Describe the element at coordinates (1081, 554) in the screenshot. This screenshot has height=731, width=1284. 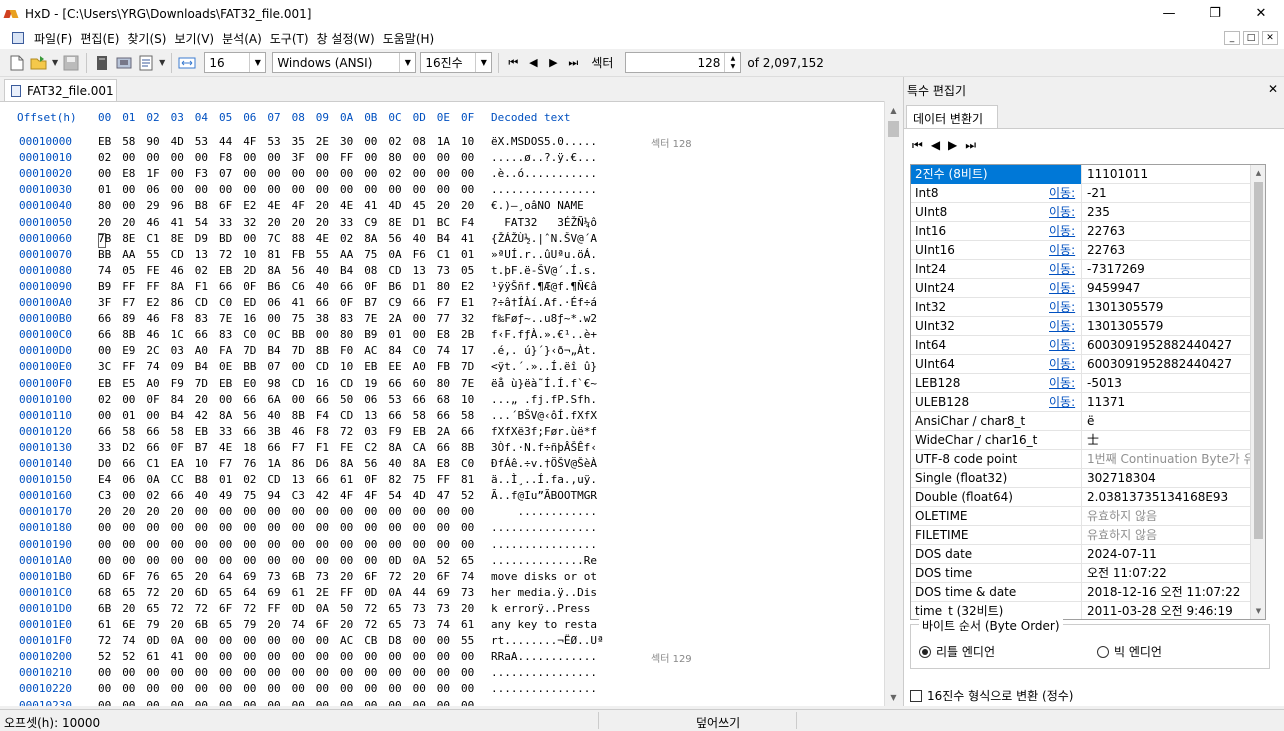
I see `inspector-row: DOS date 2024-07-11` at that location.